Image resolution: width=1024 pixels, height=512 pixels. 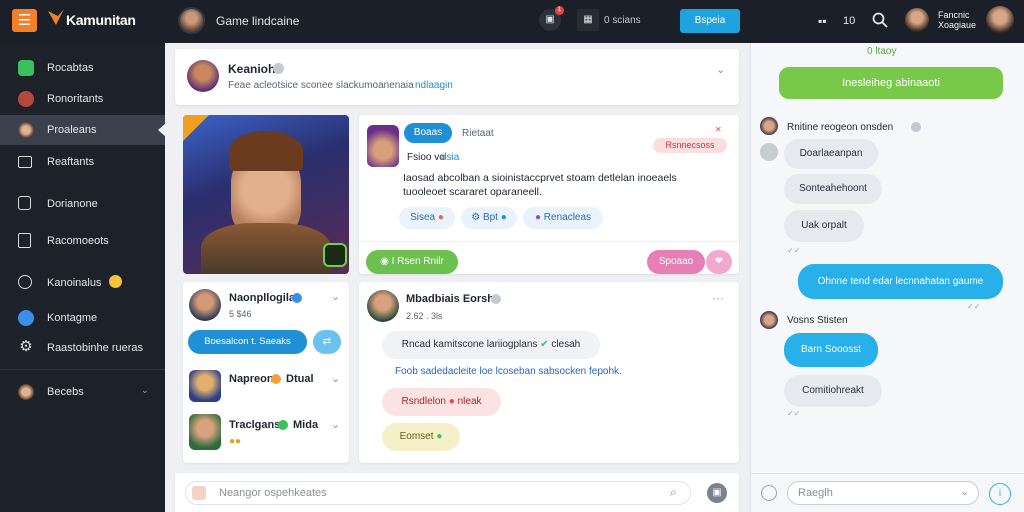 What do you see at coordinates (822, 21) in the screenshot?
I see `grid-icon: ▪▪` at bounding box center [822, 21].